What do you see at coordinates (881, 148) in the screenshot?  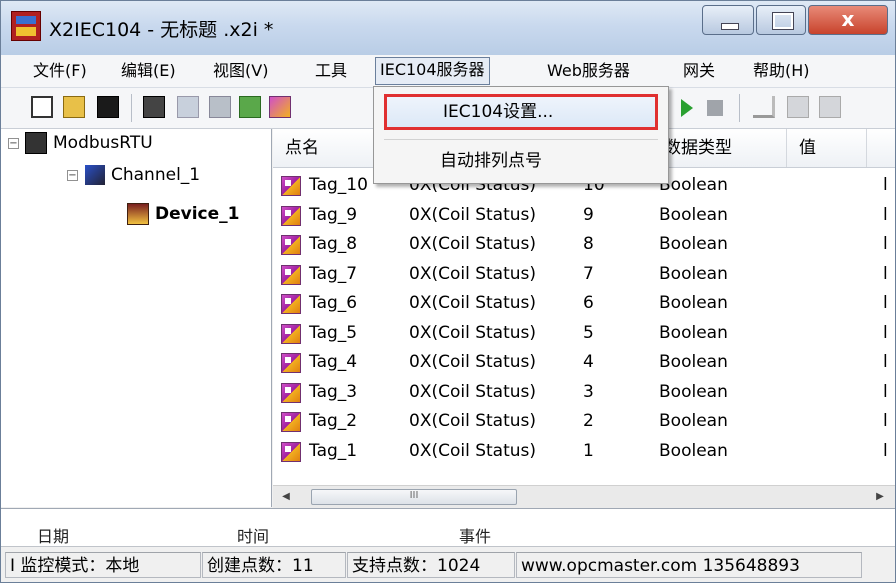 I see `col-header-extra` at bounding box center [881, 148].